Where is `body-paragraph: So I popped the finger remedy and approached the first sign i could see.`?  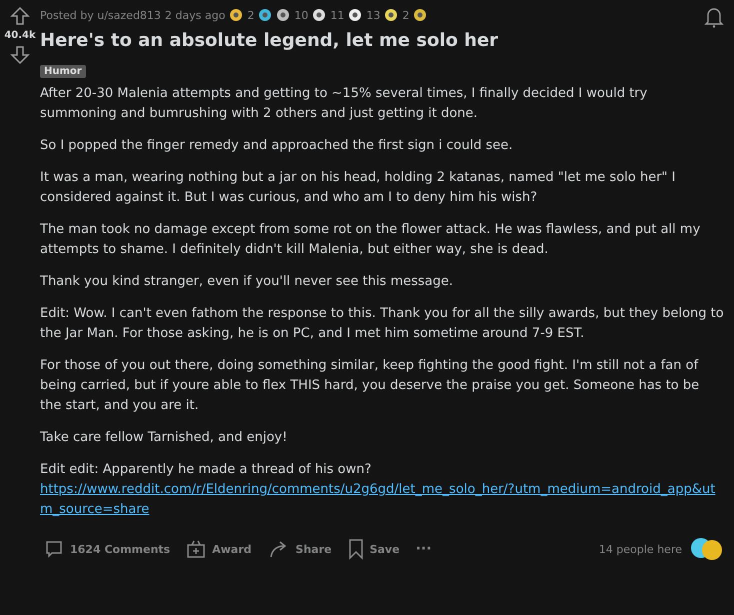
body-paragraph: So I popped the finger remedy and approached the first sign i could see. is located at coordinates (277, 146).